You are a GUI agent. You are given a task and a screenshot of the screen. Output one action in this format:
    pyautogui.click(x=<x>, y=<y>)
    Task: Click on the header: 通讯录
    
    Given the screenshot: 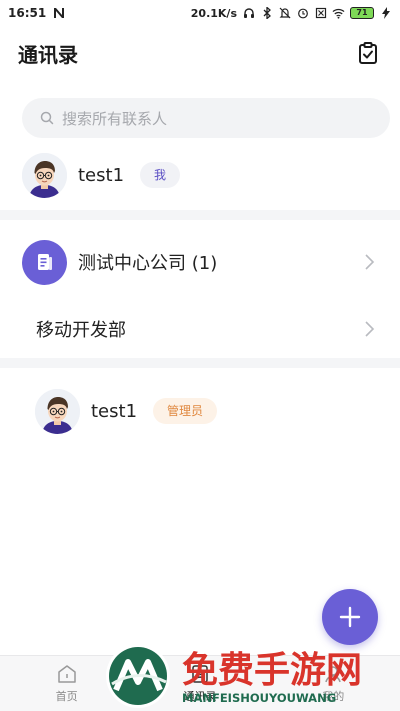 What is the action you would take?
    pyautogui.click(x=200, y=53)
    